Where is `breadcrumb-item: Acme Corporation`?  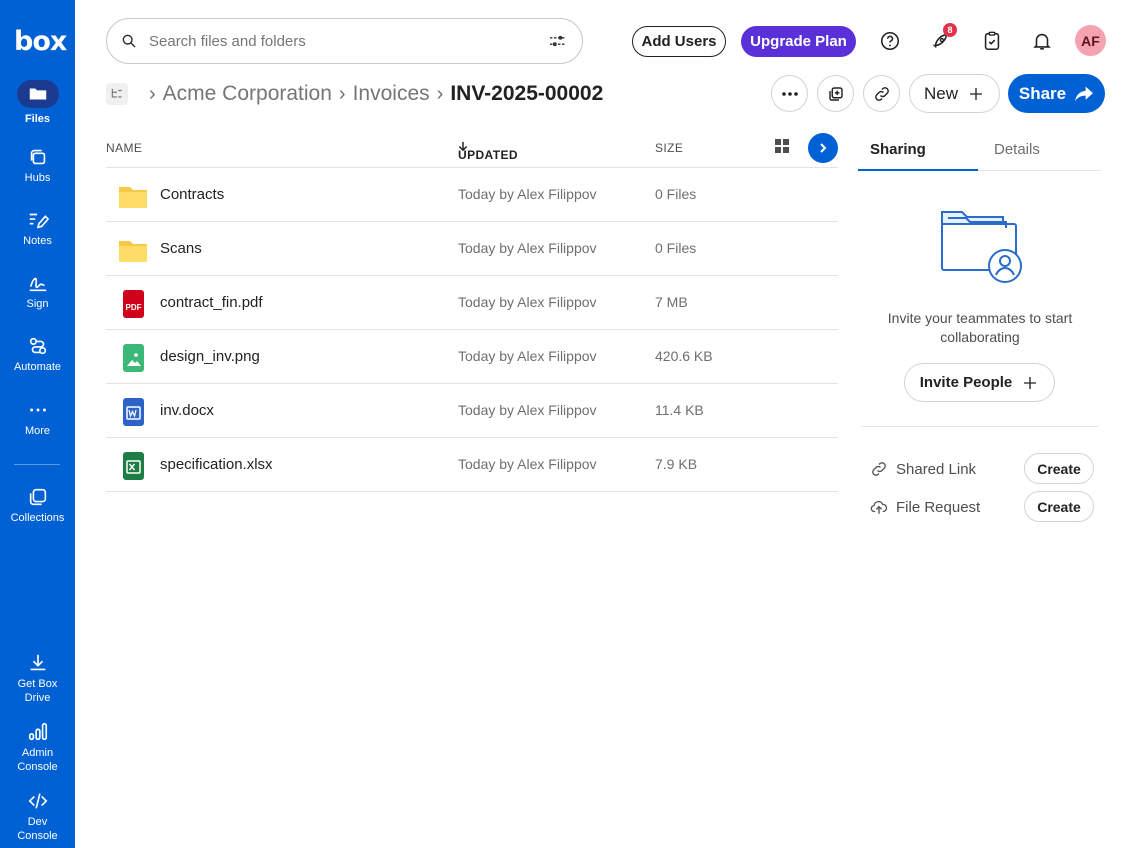
breadcrumb-item: Acme Corporation is located at coordinates (247, 94).